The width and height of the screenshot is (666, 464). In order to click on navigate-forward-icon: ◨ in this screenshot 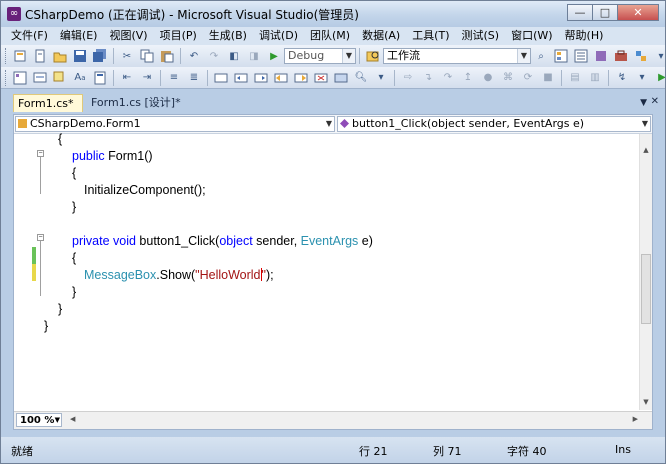, I will do `click(254, 56)`.